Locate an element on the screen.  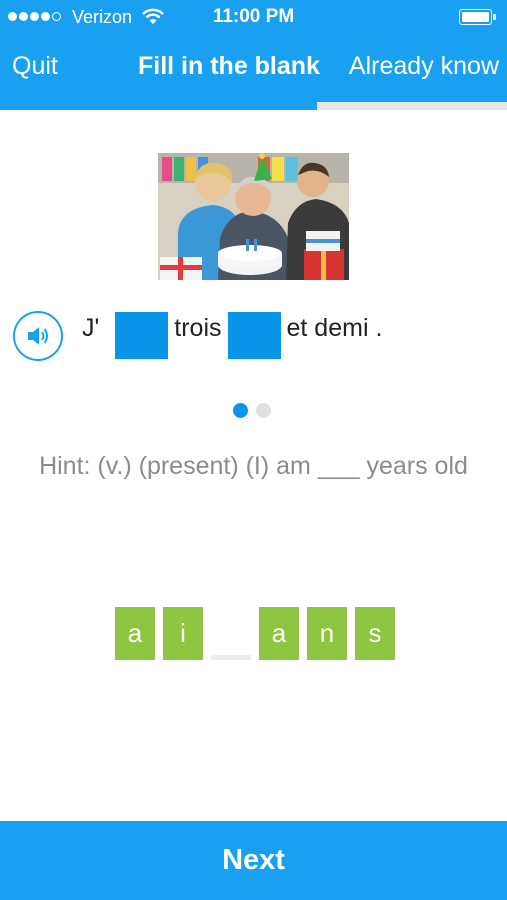
sentence-word: trois is located at coordinates (198, 328).